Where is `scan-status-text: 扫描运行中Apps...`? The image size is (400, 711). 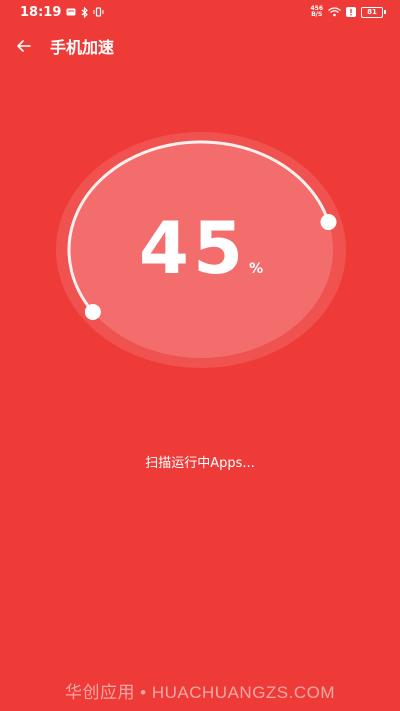
scan-status-text: 扫描运行中Apps... is located at coordinates (200, 463).